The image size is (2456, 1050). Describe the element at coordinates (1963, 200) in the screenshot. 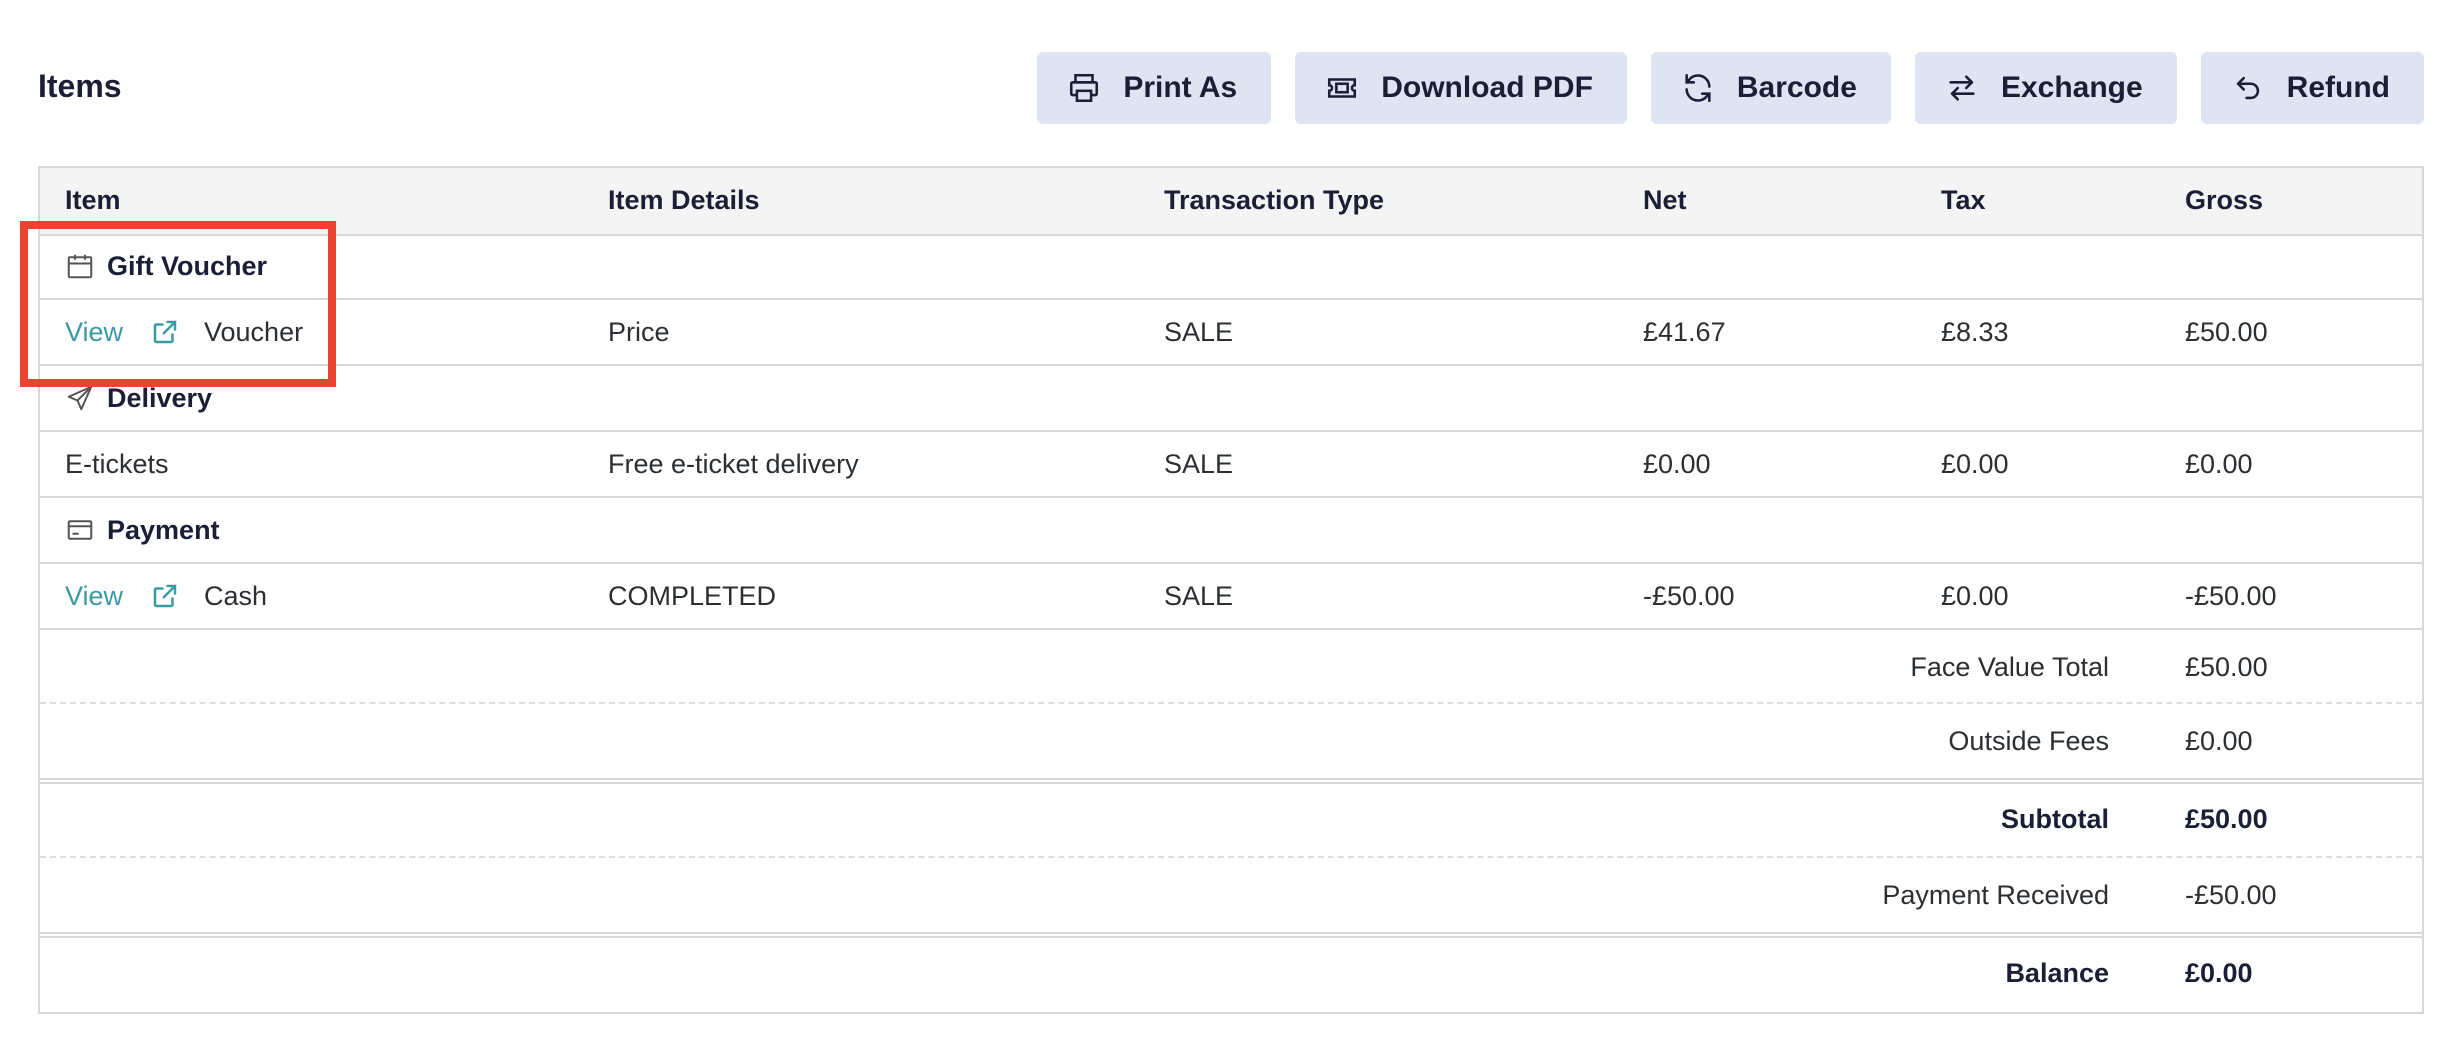

I see `col-tax: Tax` at that location.